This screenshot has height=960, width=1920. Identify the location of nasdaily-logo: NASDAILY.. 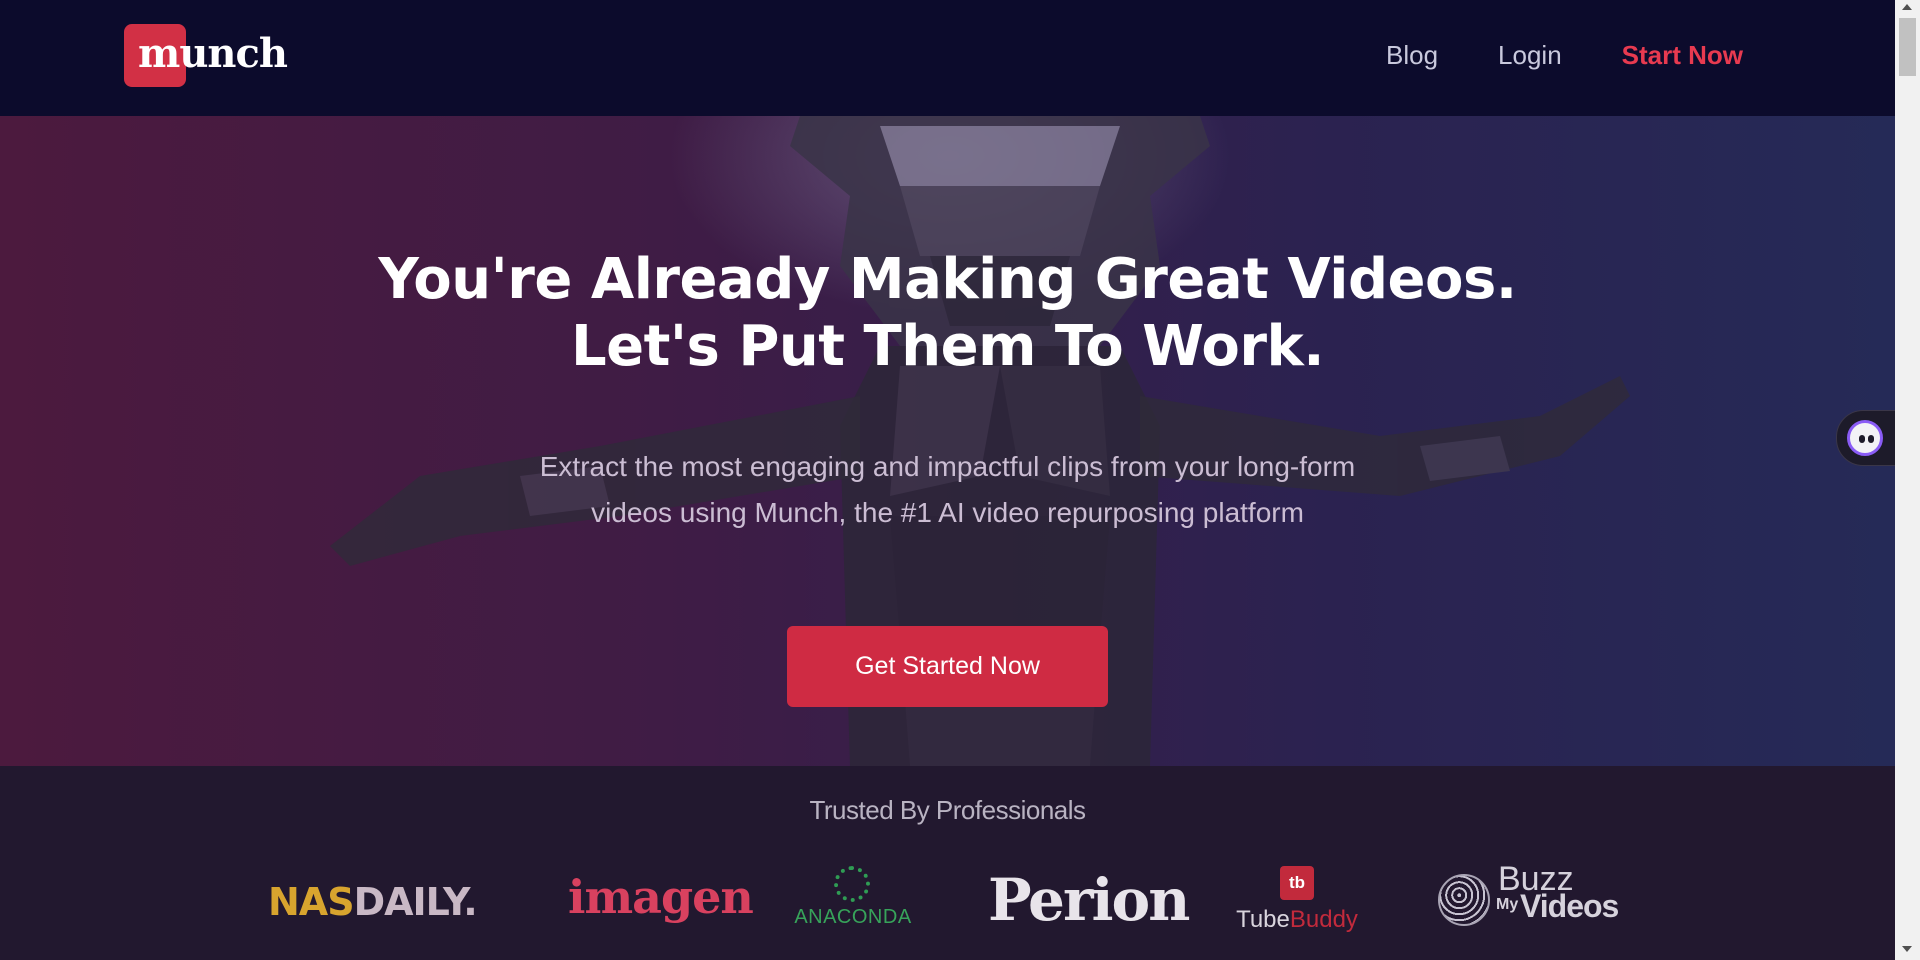
(373, 902).